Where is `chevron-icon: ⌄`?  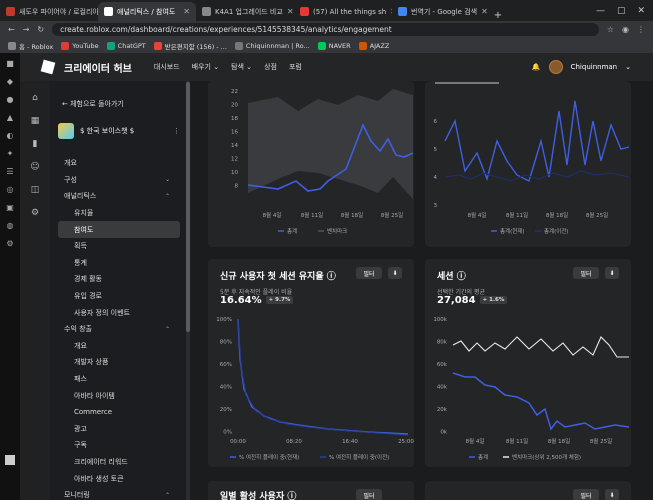 chevron-icon: ⌄ is located at coordinates (167, 179).